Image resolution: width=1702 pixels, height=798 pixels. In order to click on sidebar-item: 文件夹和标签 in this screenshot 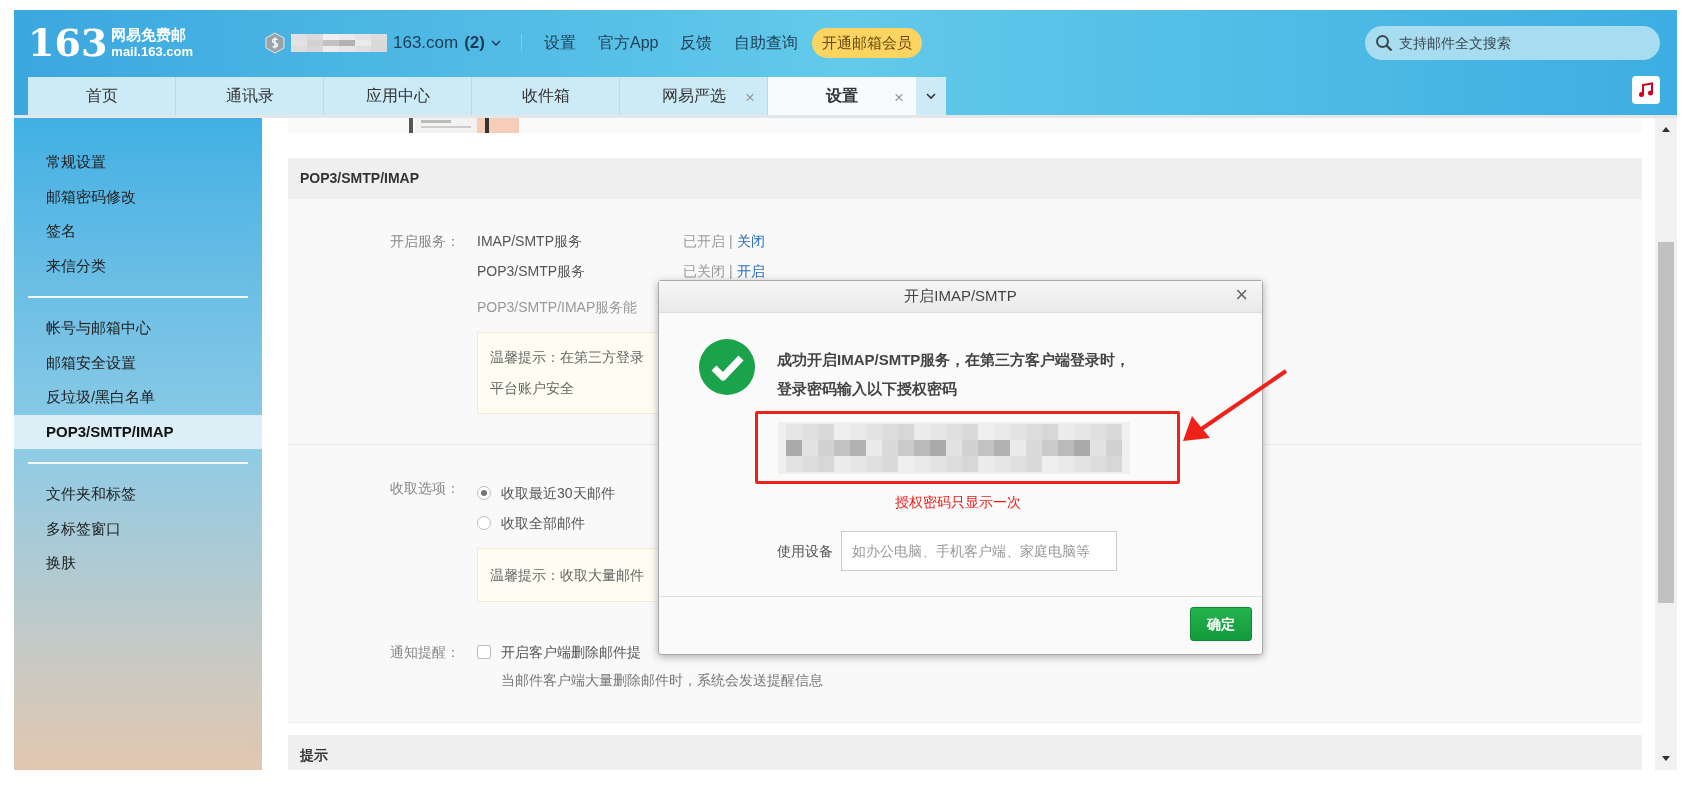, I will do `click(138, 494)`.